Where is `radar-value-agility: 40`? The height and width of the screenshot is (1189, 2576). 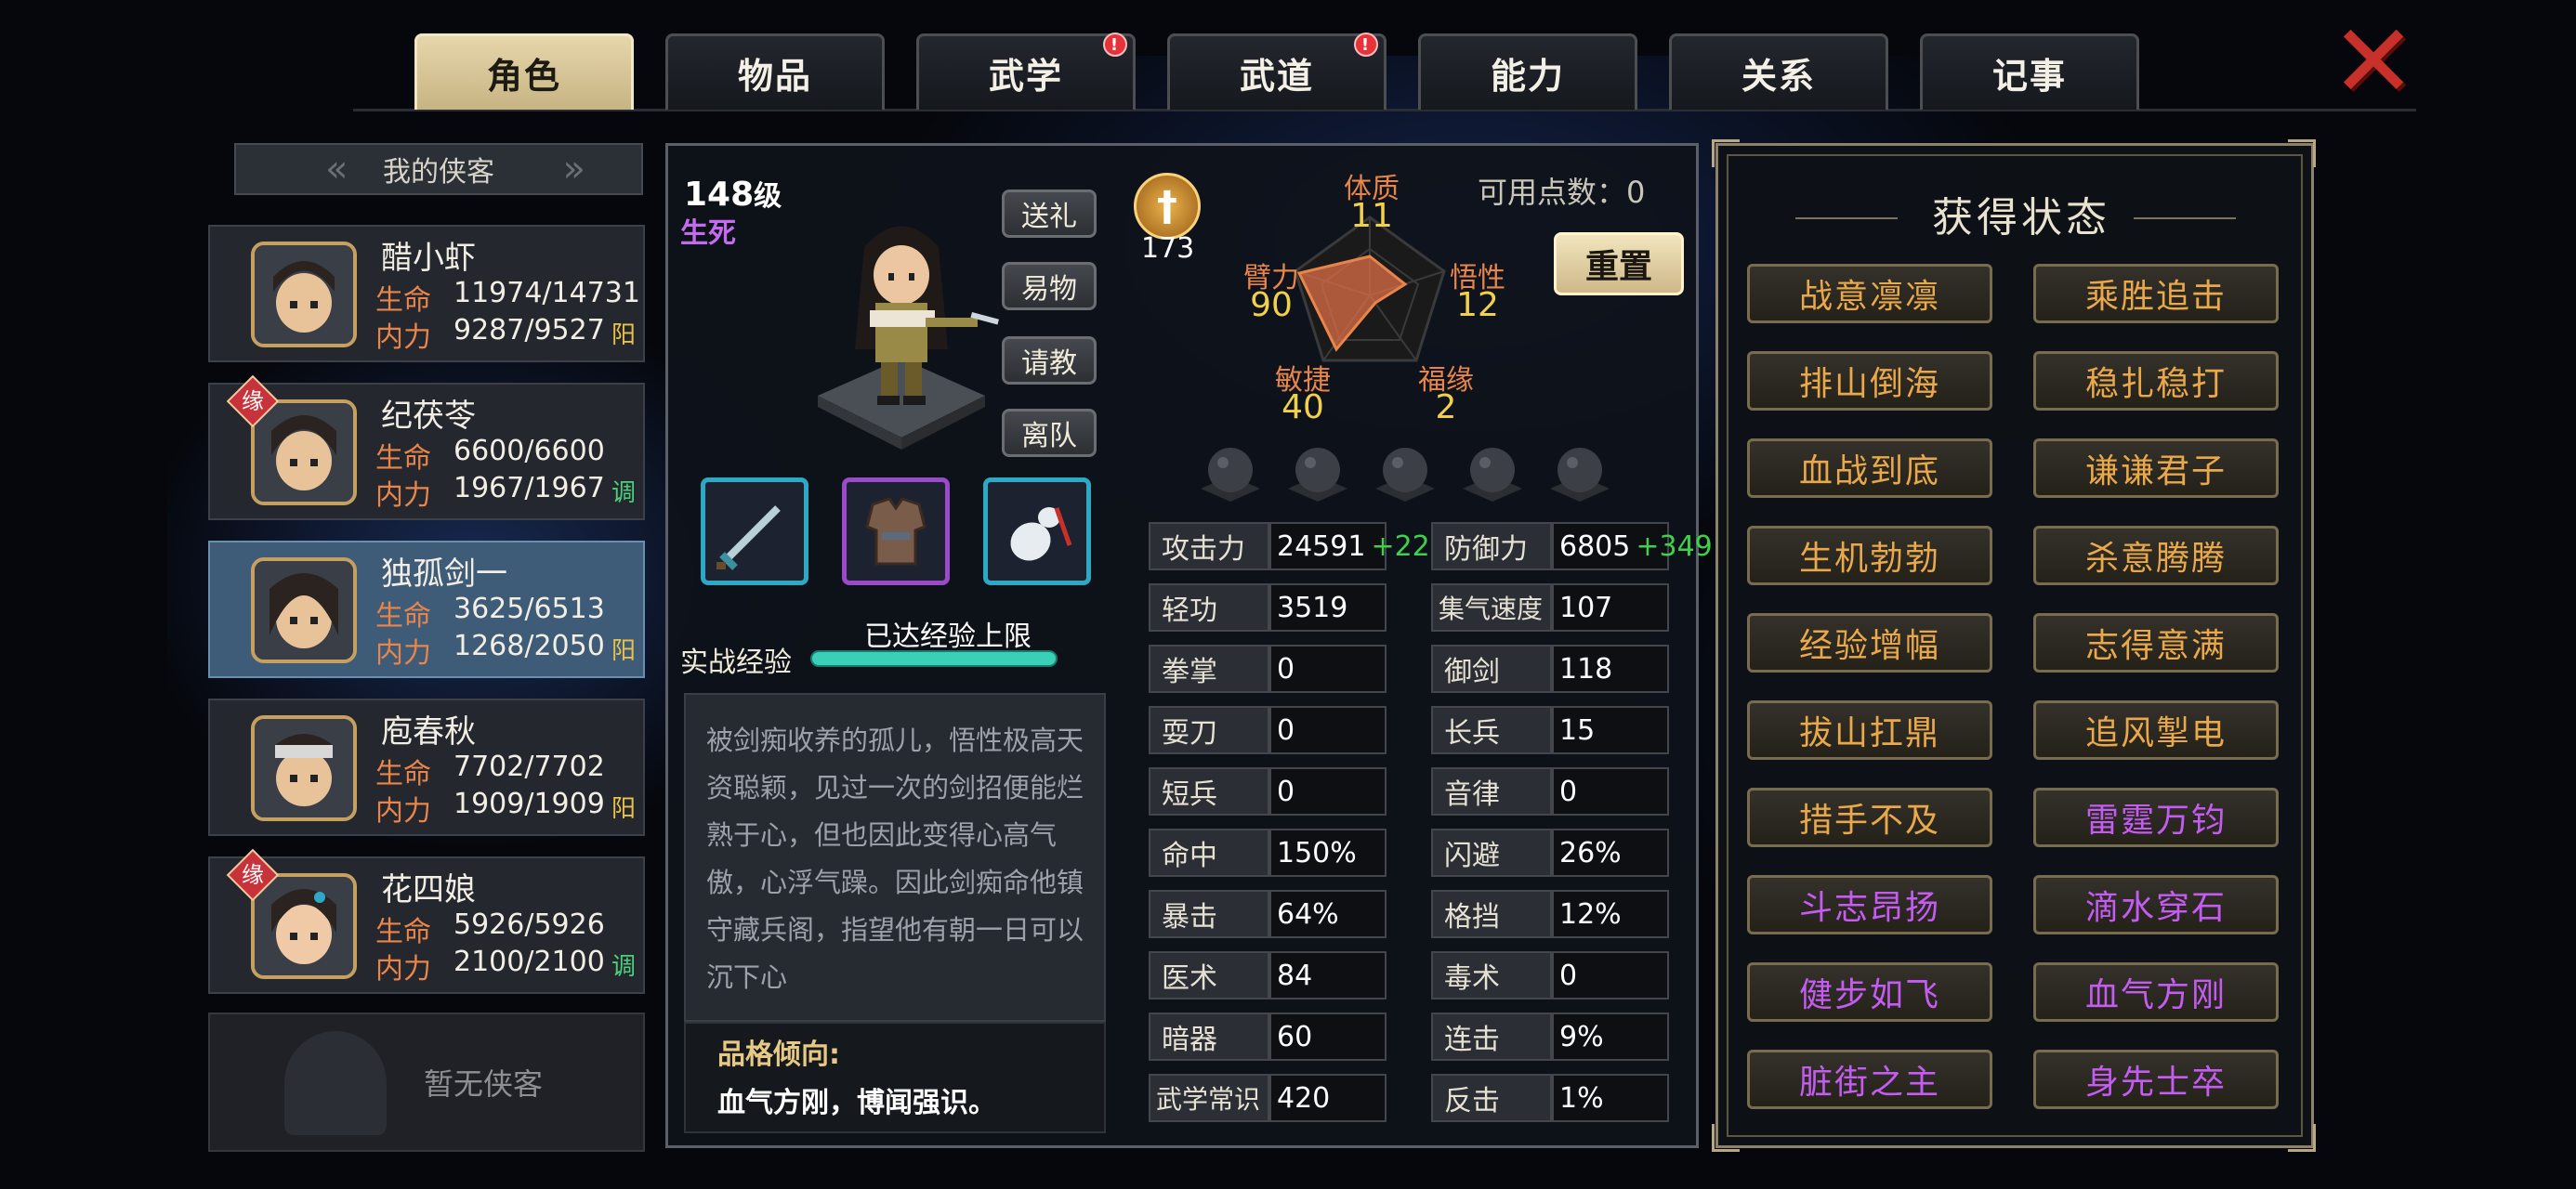
radar-value-agility: 40 is located at coordinates (1302, 407).